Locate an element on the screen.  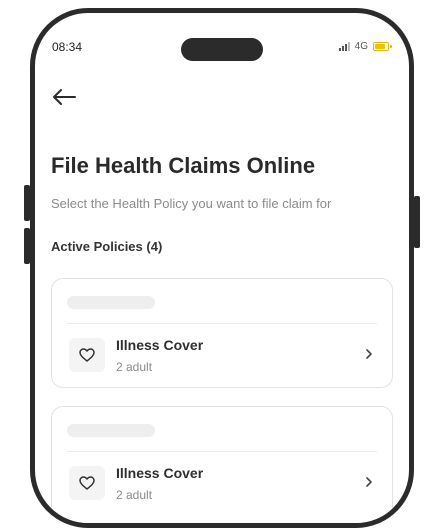
status-indicators: 4G is located at coordinates (365, 46).